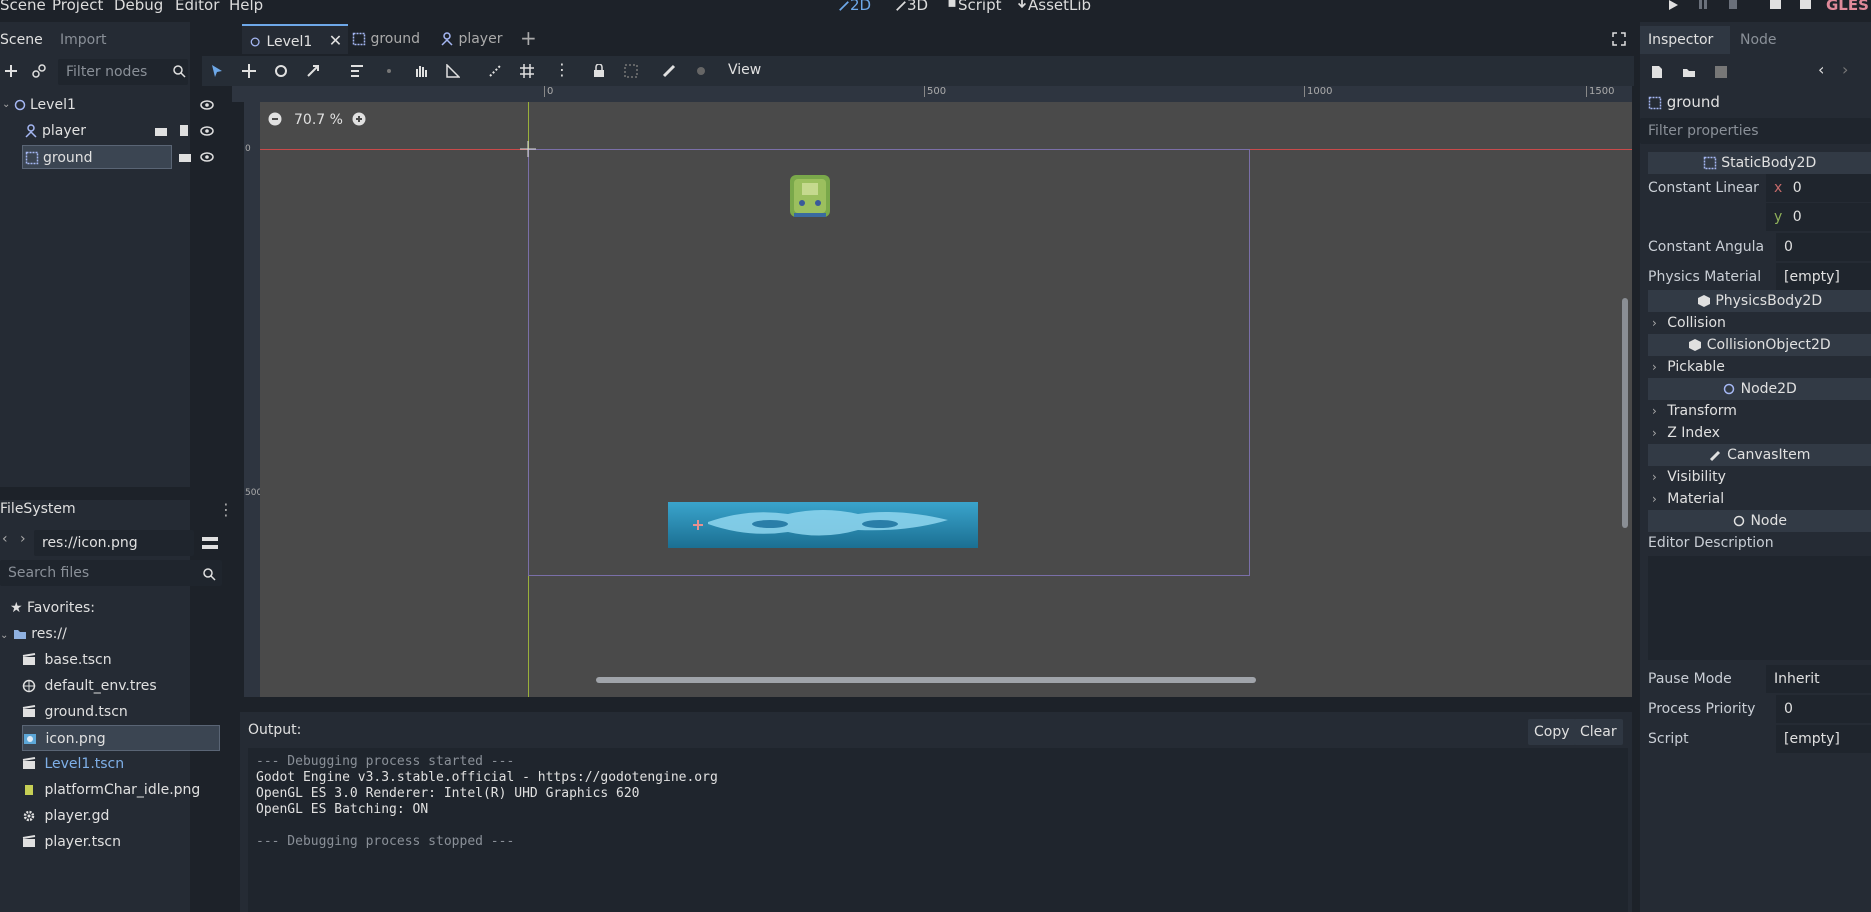  Describe the element at coordinates (1823, 739) in the screenshot. I see `script-field: [empty]` at that location.